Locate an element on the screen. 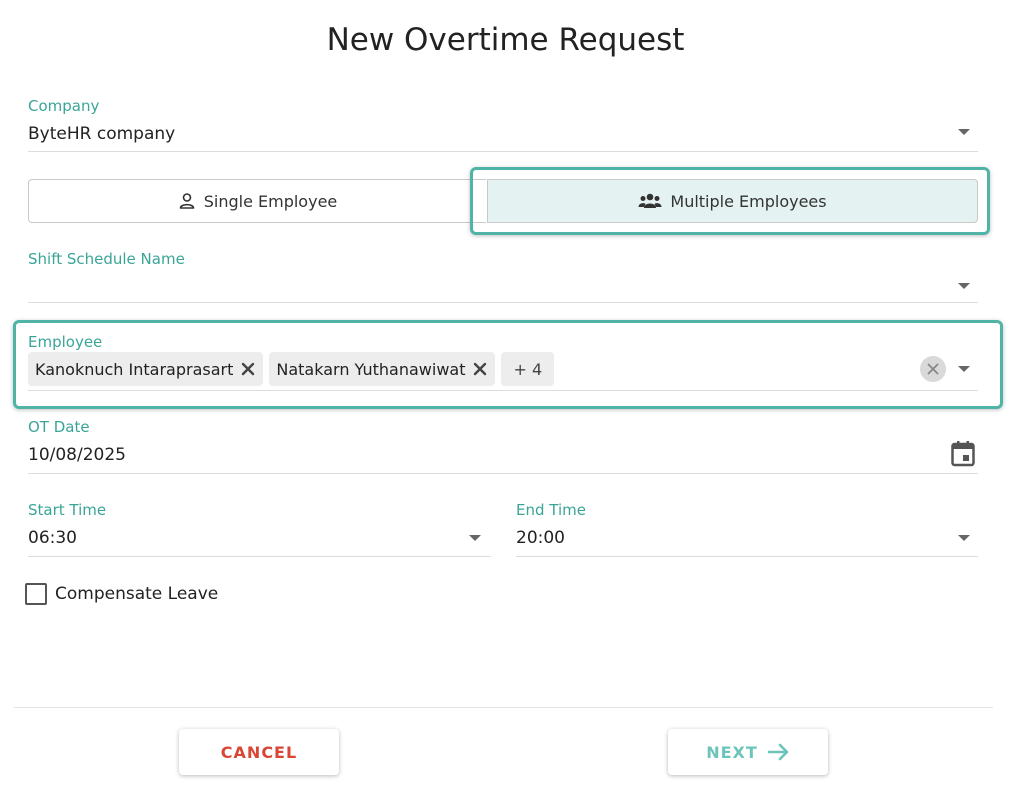 The width and height of the screenshot is (1011, 797). next-button: NEXT is located at coordinates (748, 752).